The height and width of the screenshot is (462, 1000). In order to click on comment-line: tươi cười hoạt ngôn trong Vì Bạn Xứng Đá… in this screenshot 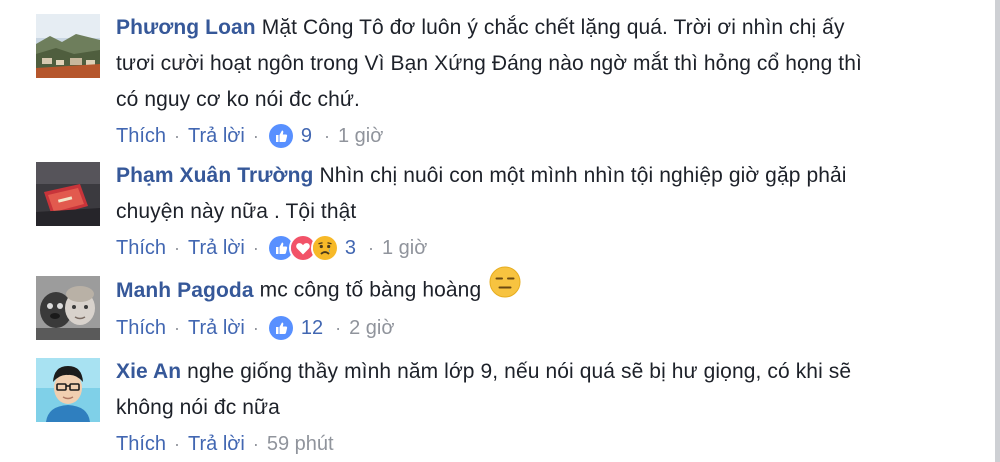, I will do `click(489, 63)`.